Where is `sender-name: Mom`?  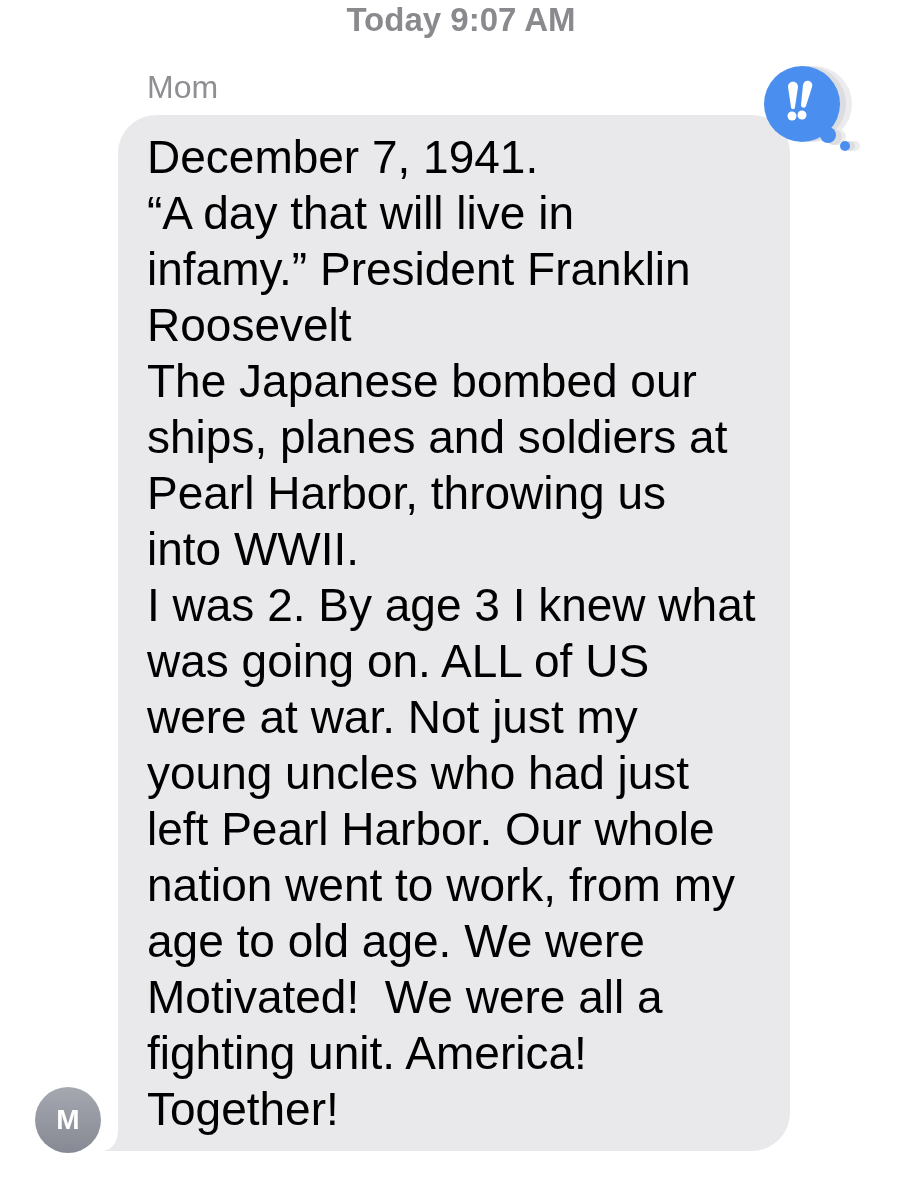
sender-name: Mom is located at coordinates (183, 87).